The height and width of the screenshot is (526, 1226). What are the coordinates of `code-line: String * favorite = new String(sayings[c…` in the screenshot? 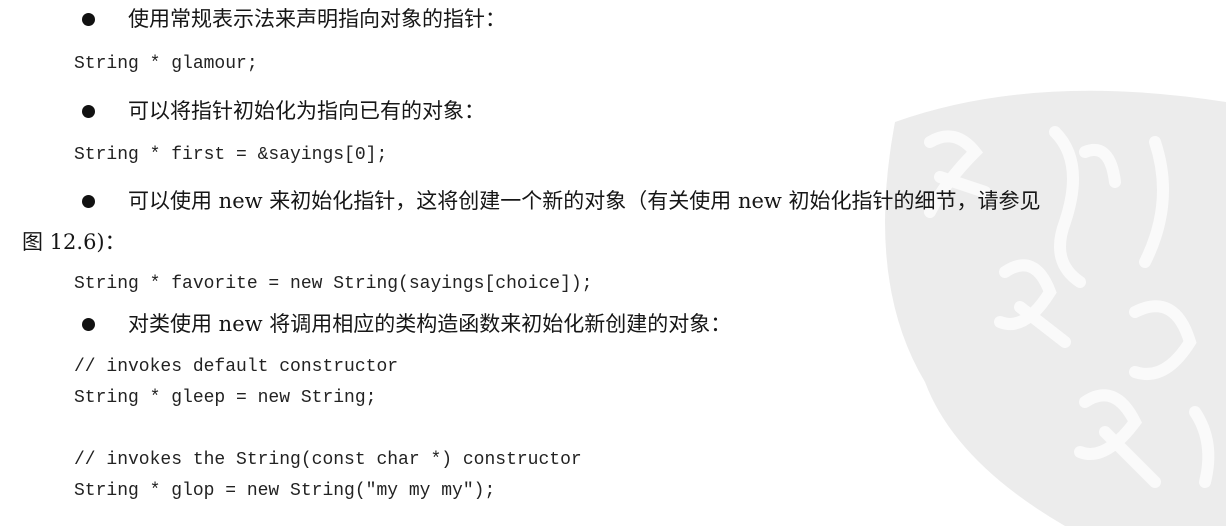 It's located at (333, 284).